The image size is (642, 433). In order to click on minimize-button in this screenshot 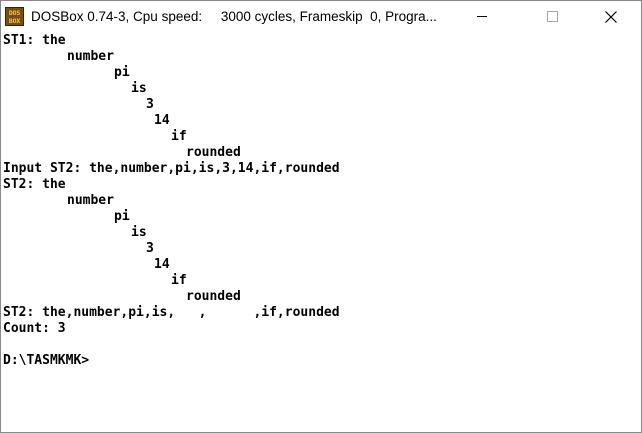, I will do `click(482, 16)`.